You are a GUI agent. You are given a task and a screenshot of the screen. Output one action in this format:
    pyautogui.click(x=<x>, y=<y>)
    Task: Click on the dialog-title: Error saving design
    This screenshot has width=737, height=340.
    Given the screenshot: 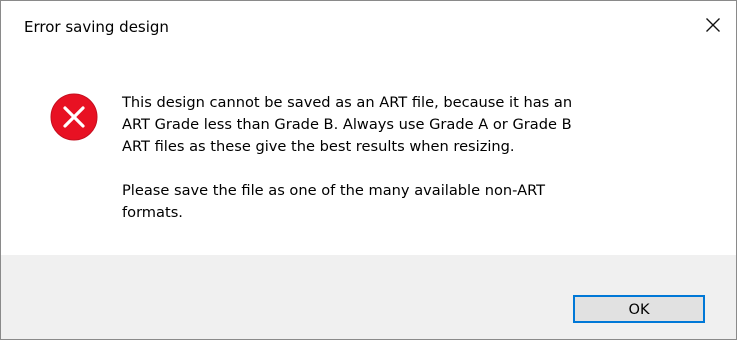 What is the action you would take?
    pyautogui.click(x=96, y=27)
    